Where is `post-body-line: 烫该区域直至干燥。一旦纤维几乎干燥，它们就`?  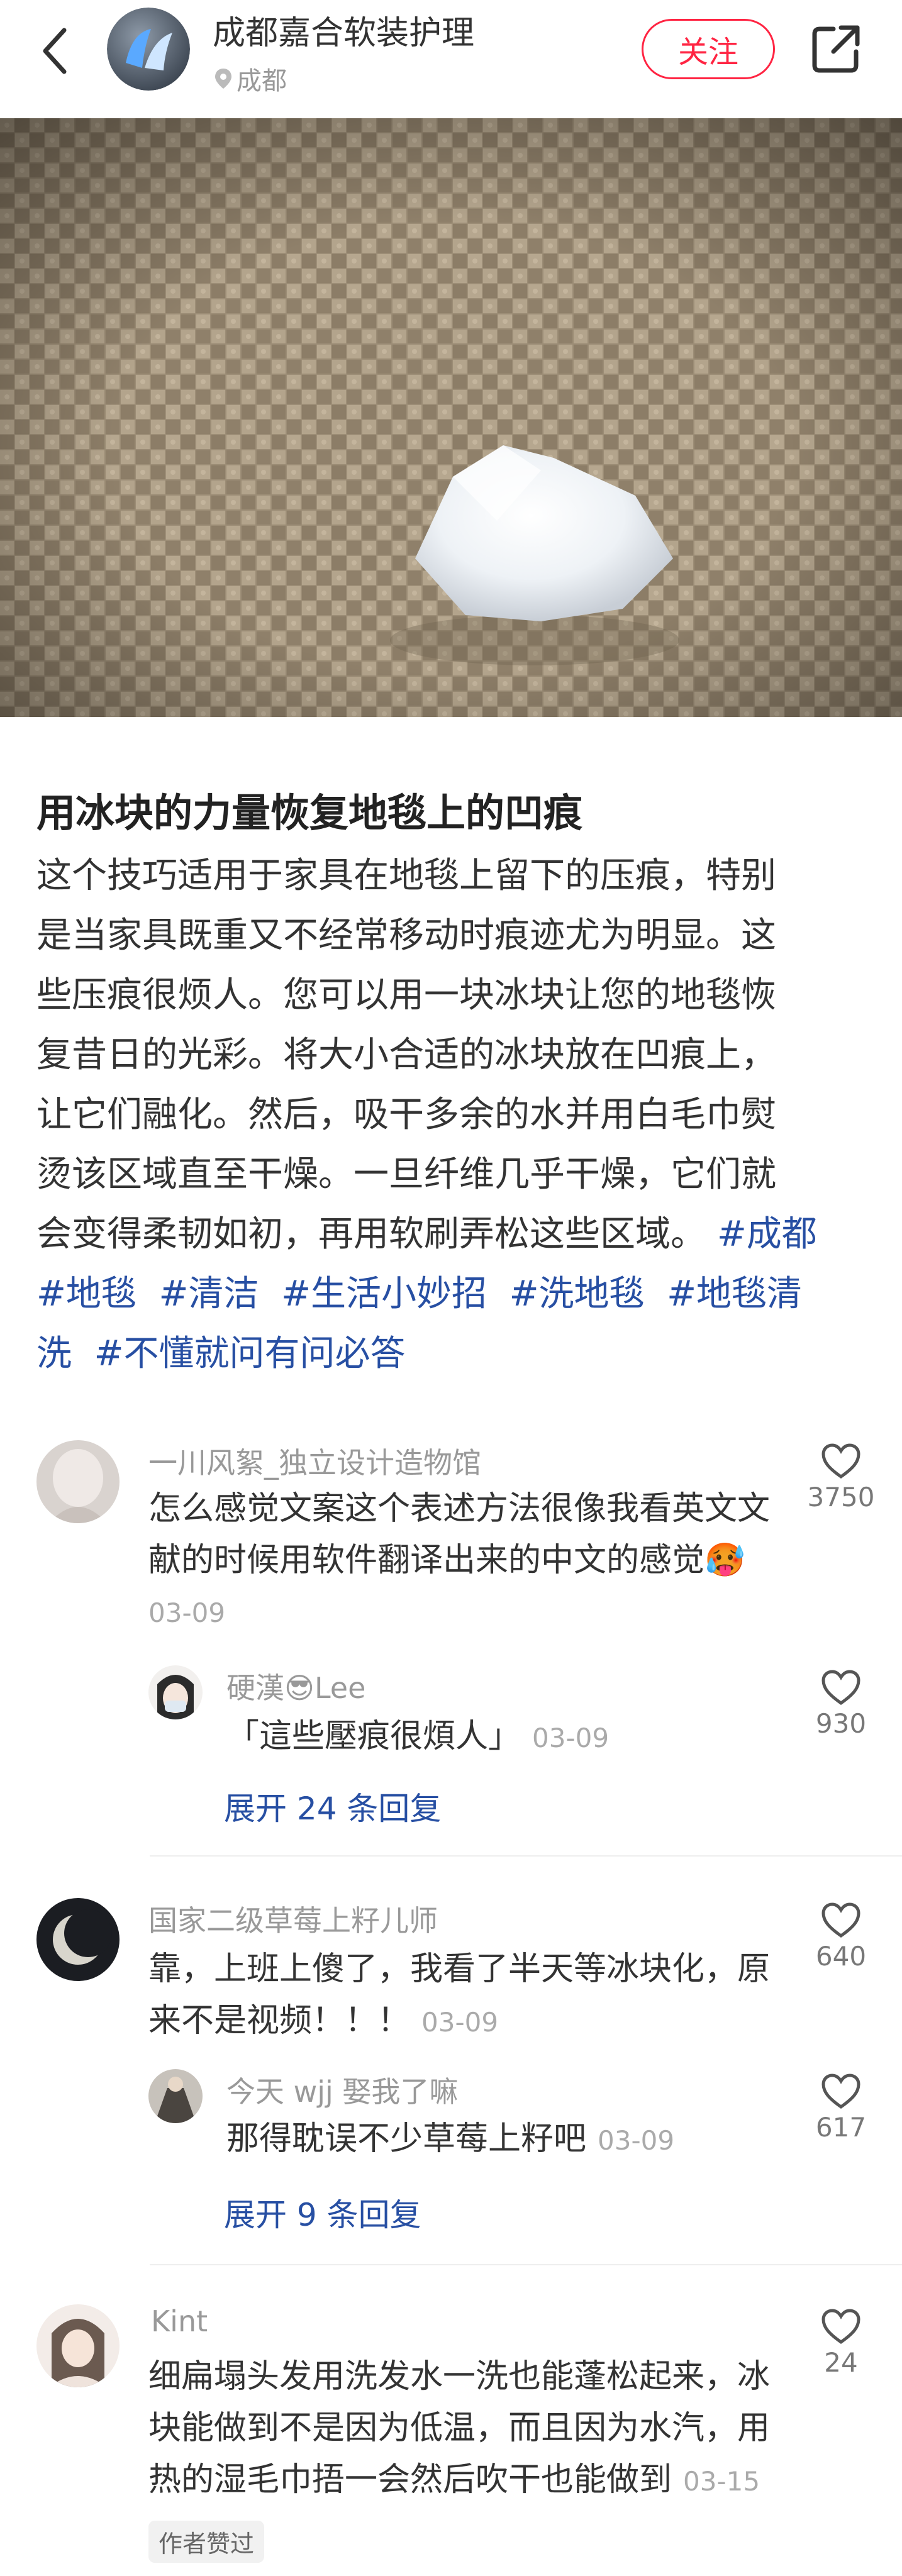
post-body-line: 烫该区域直至干燥。一旦纤维几乎干燥，它们就 is located at coordinates (406, 1174).